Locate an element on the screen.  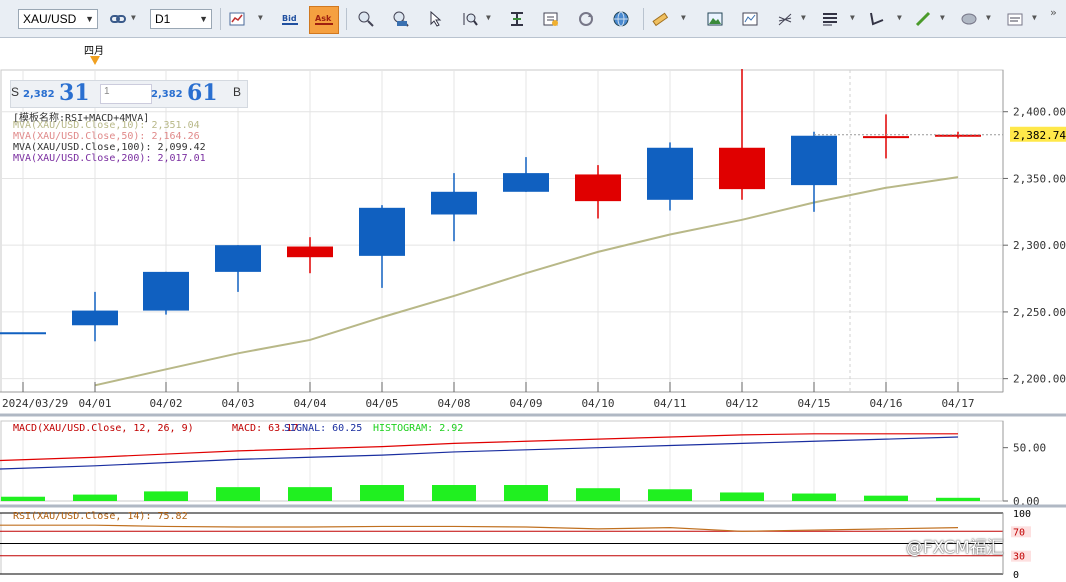
y-tick-label: 2,400.00 is located at coordinates (1039, 112).